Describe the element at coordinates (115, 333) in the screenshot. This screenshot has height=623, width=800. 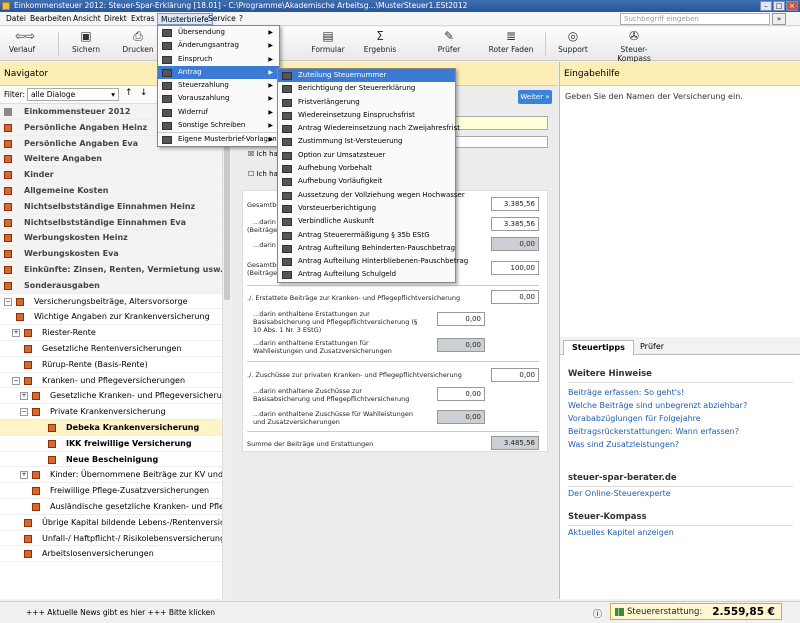
I see `navigator-item: + Riester-Rente` at that location.